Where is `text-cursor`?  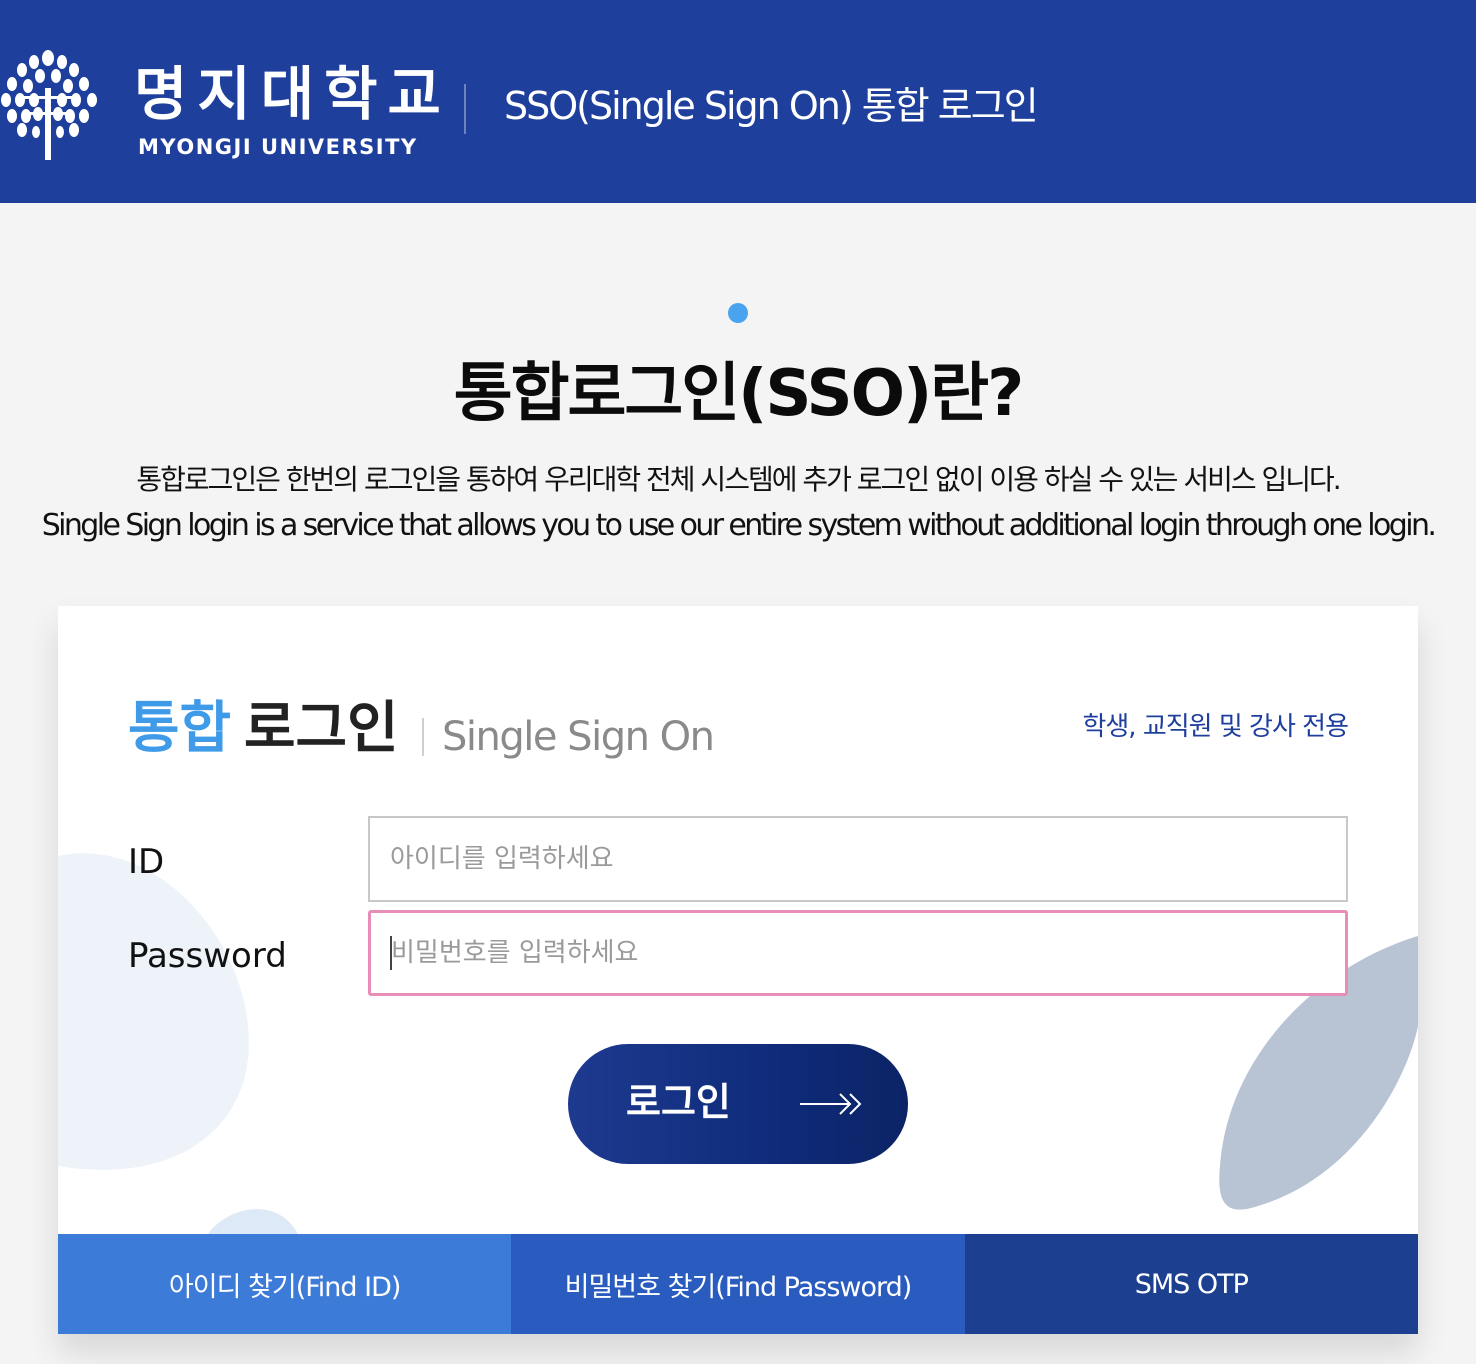 text-cursor is located at coordinates (391, 953).